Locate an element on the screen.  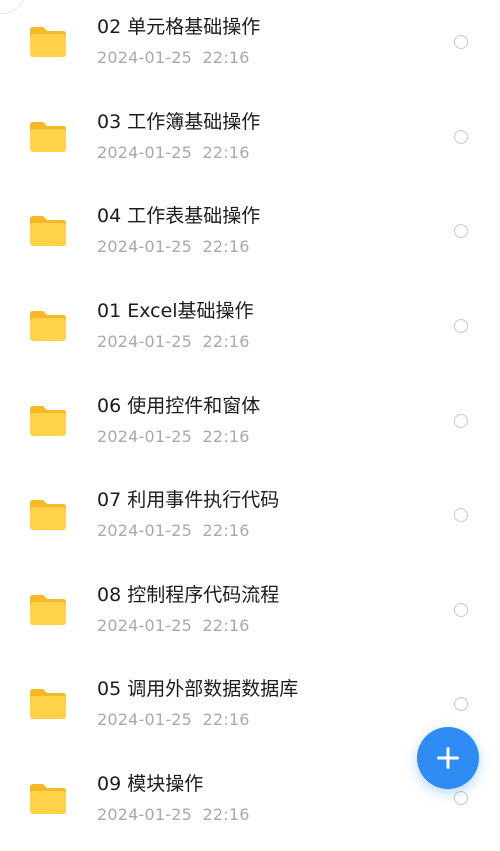
folder-name: 08 控制程序代码流程 is located at coordinates (188, 595).